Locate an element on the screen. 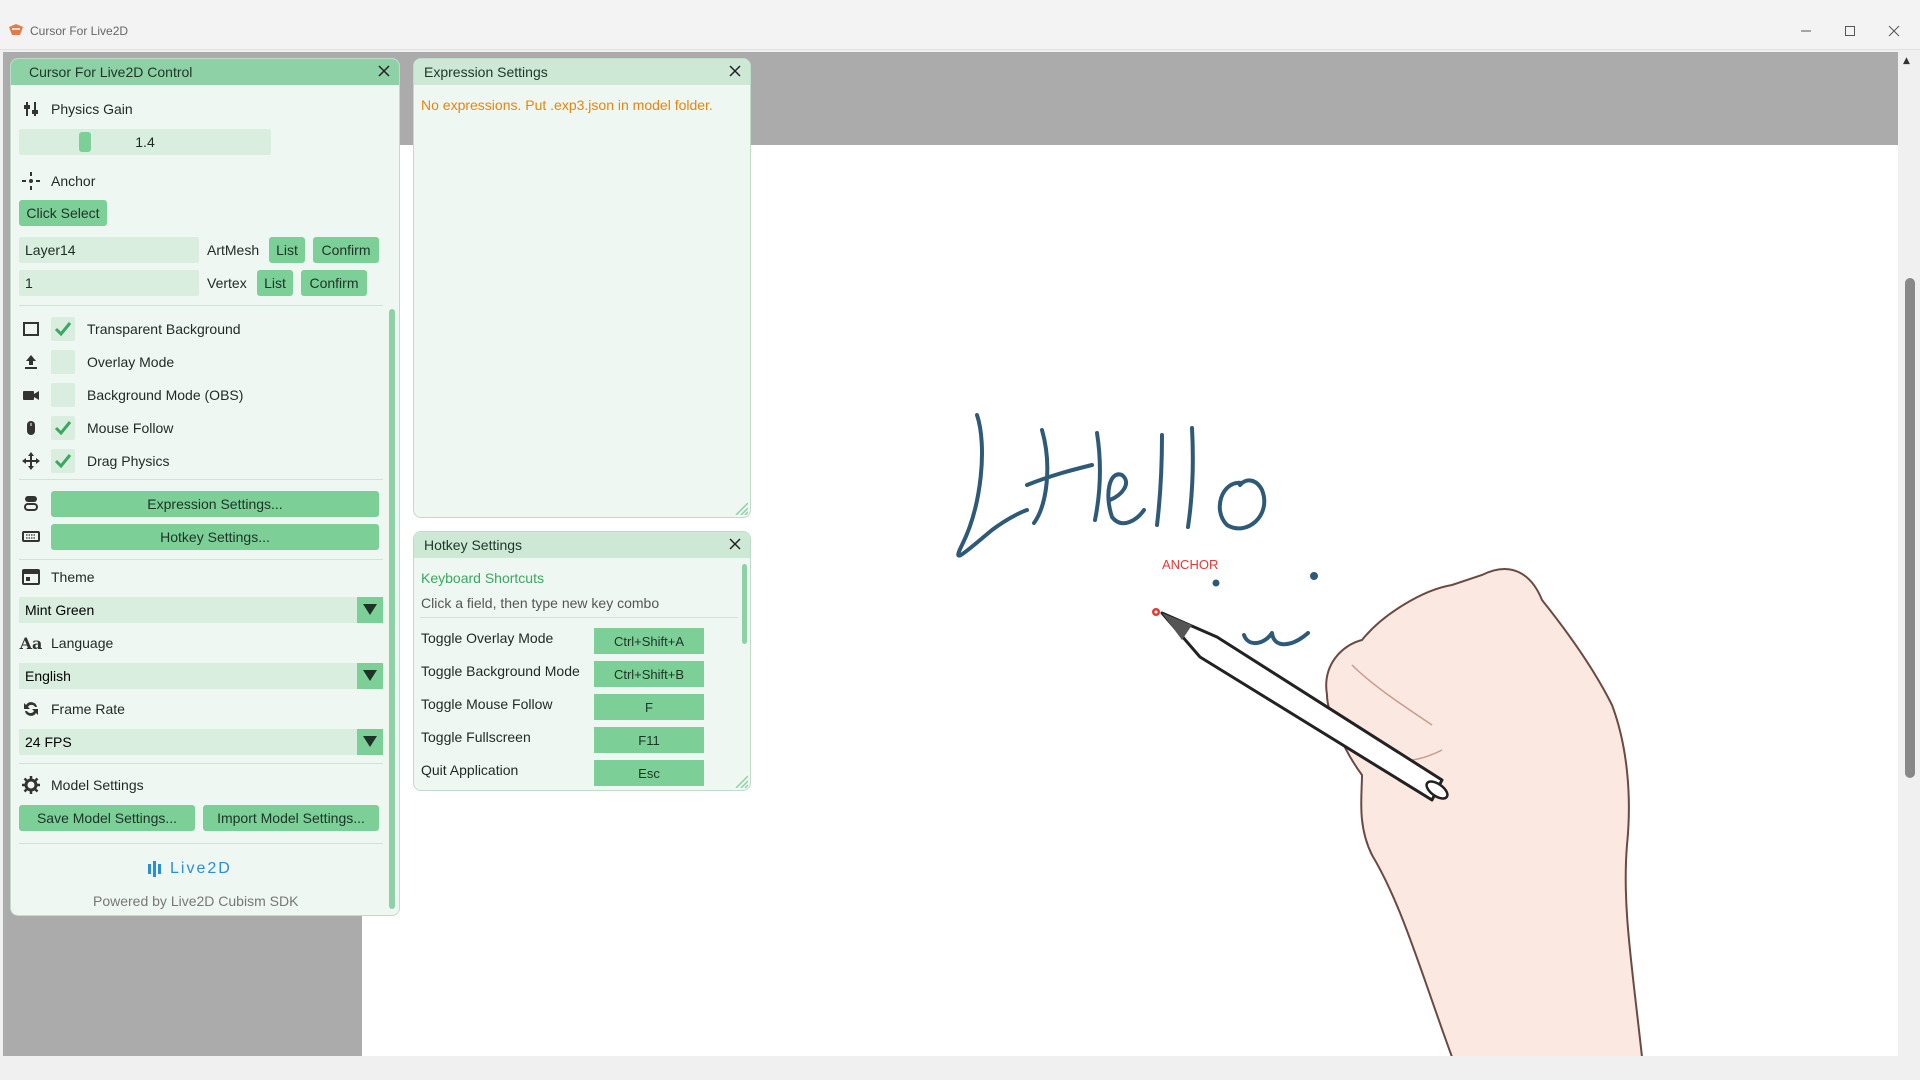 The image size is (1920, 1080). hotkey-field: Ctrl+Shift+A is located at coordinates (649, 641).